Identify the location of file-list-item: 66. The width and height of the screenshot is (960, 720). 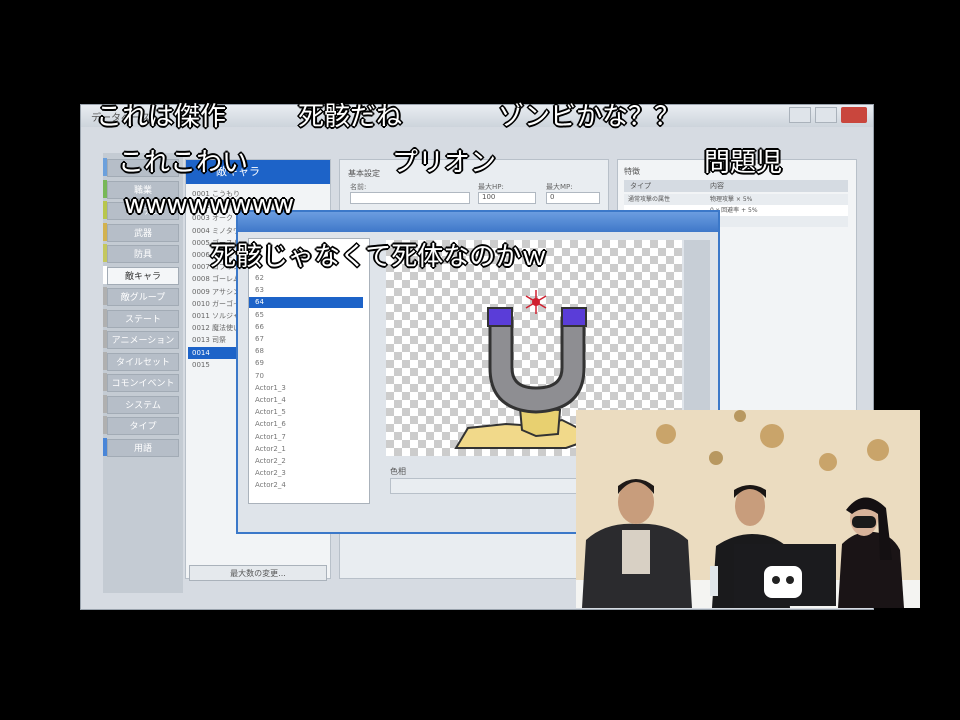
(306, 327).